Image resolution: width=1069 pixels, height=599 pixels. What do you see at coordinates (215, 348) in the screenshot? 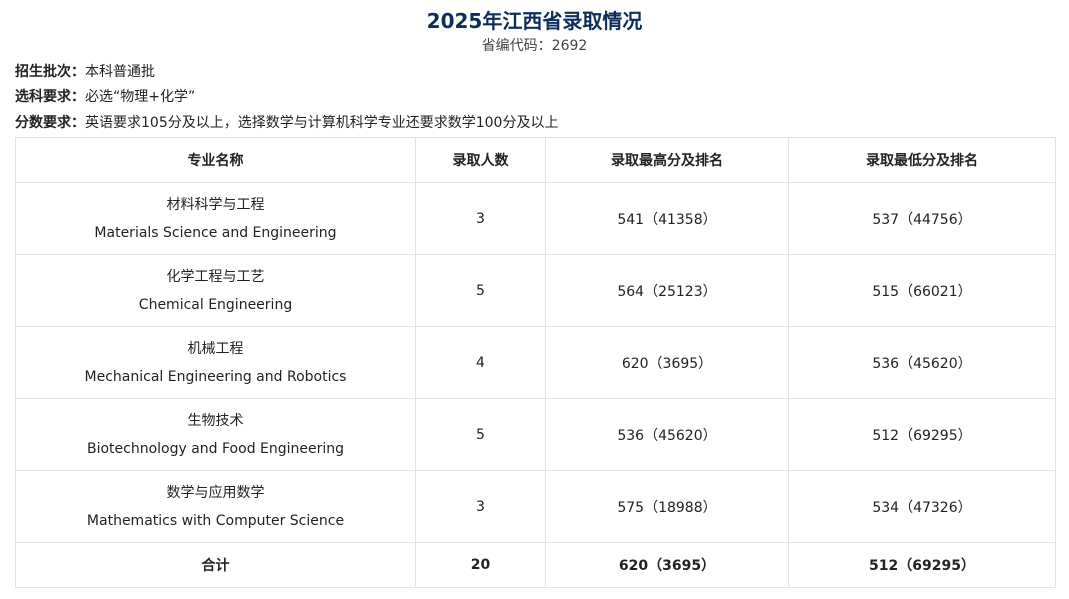
I see `major-name-cn: 机械工程` at bounding box center [215, 348].